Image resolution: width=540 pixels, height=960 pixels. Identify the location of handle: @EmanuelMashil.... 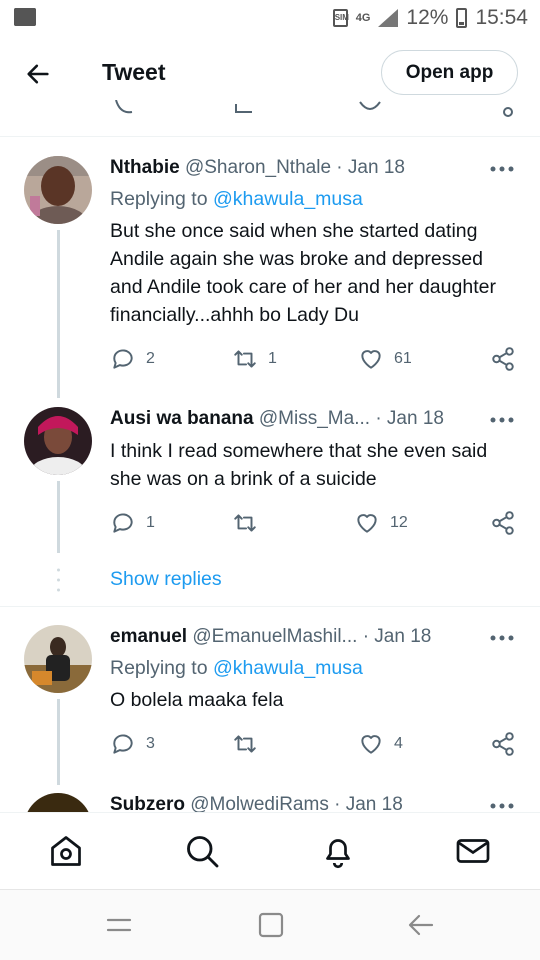
(274, 636).